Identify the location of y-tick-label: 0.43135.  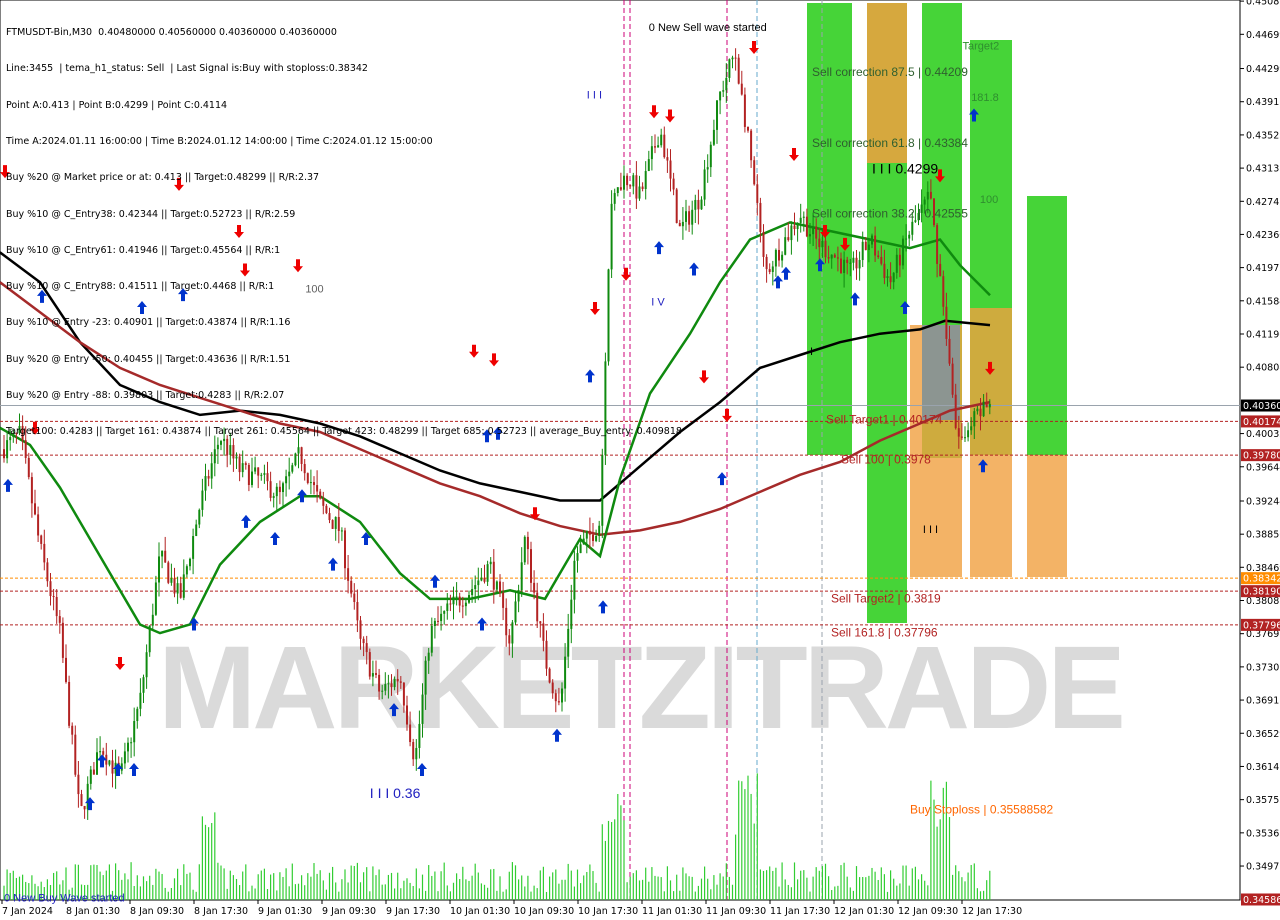
(1263, 169).